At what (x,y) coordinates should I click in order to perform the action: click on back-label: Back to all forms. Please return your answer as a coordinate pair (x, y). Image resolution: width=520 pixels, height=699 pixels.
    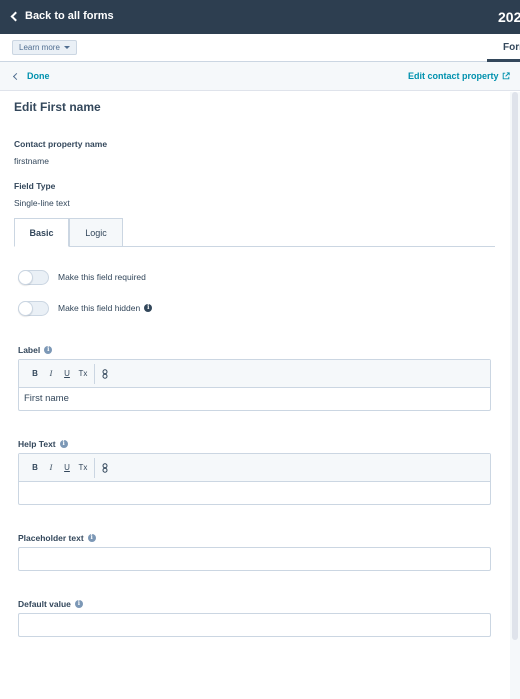
    Looking at the image, I should click on (69, 16).